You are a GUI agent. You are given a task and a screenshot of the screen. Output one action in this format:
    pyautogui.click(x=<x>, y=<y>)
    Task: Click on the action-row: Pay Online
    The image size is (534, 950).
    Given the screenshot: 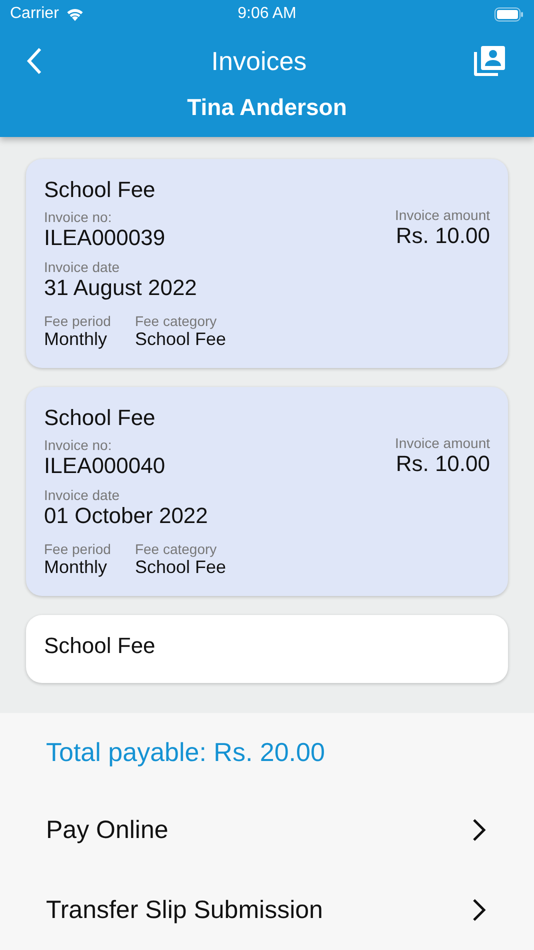 What is the action you would take?
    pyautogui.click(x=290, y=830)
    